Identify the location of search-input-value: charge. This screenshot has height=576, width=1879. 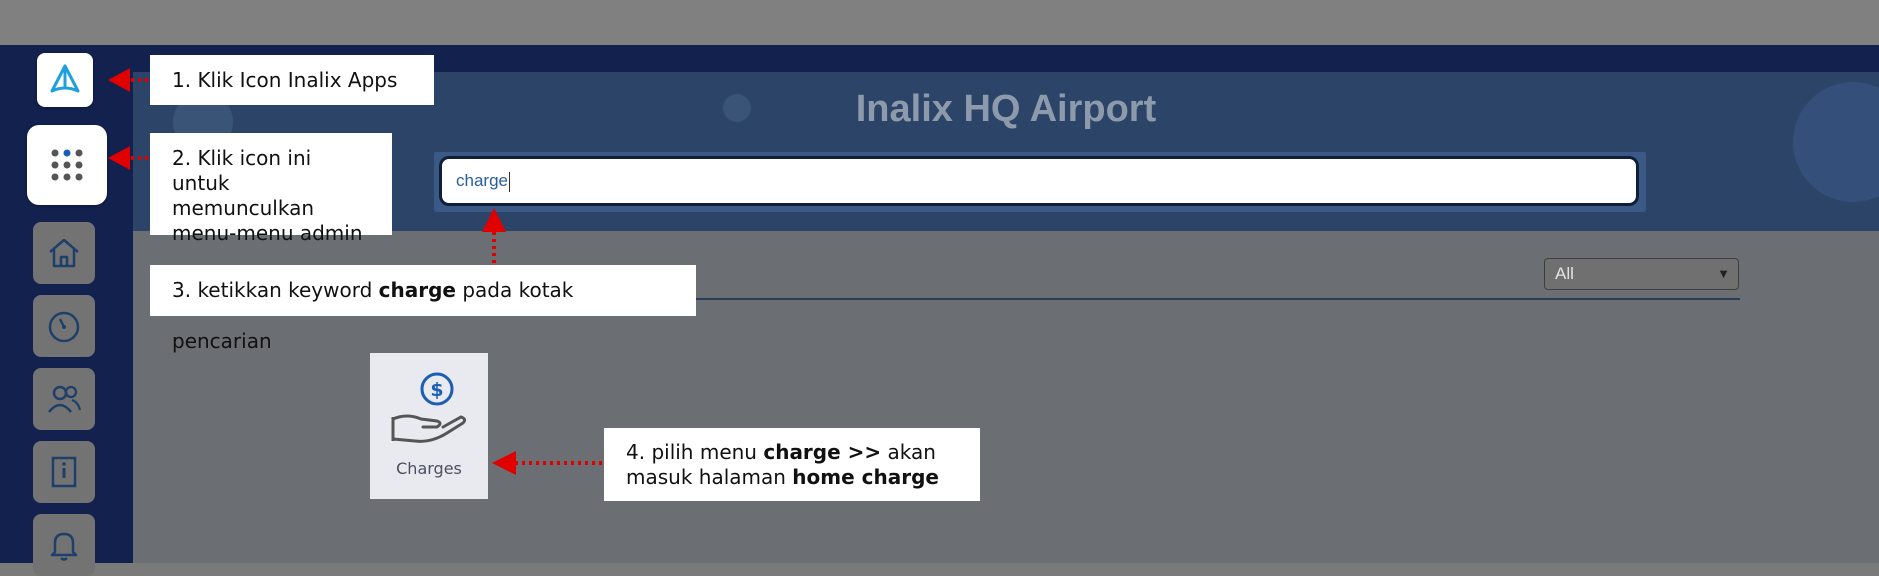
(482, 180).